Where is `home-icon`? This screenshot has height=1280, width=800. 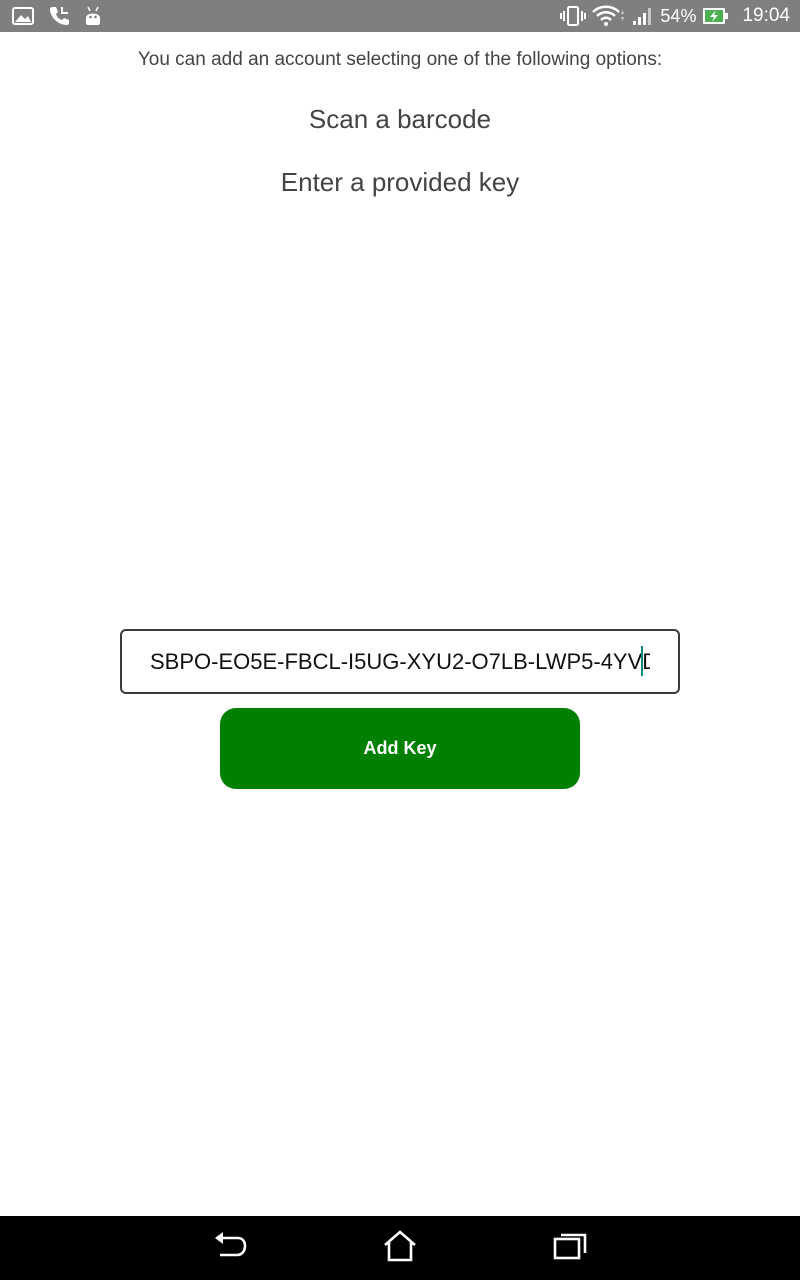
home-icon is located at coordinates (400, 1248).